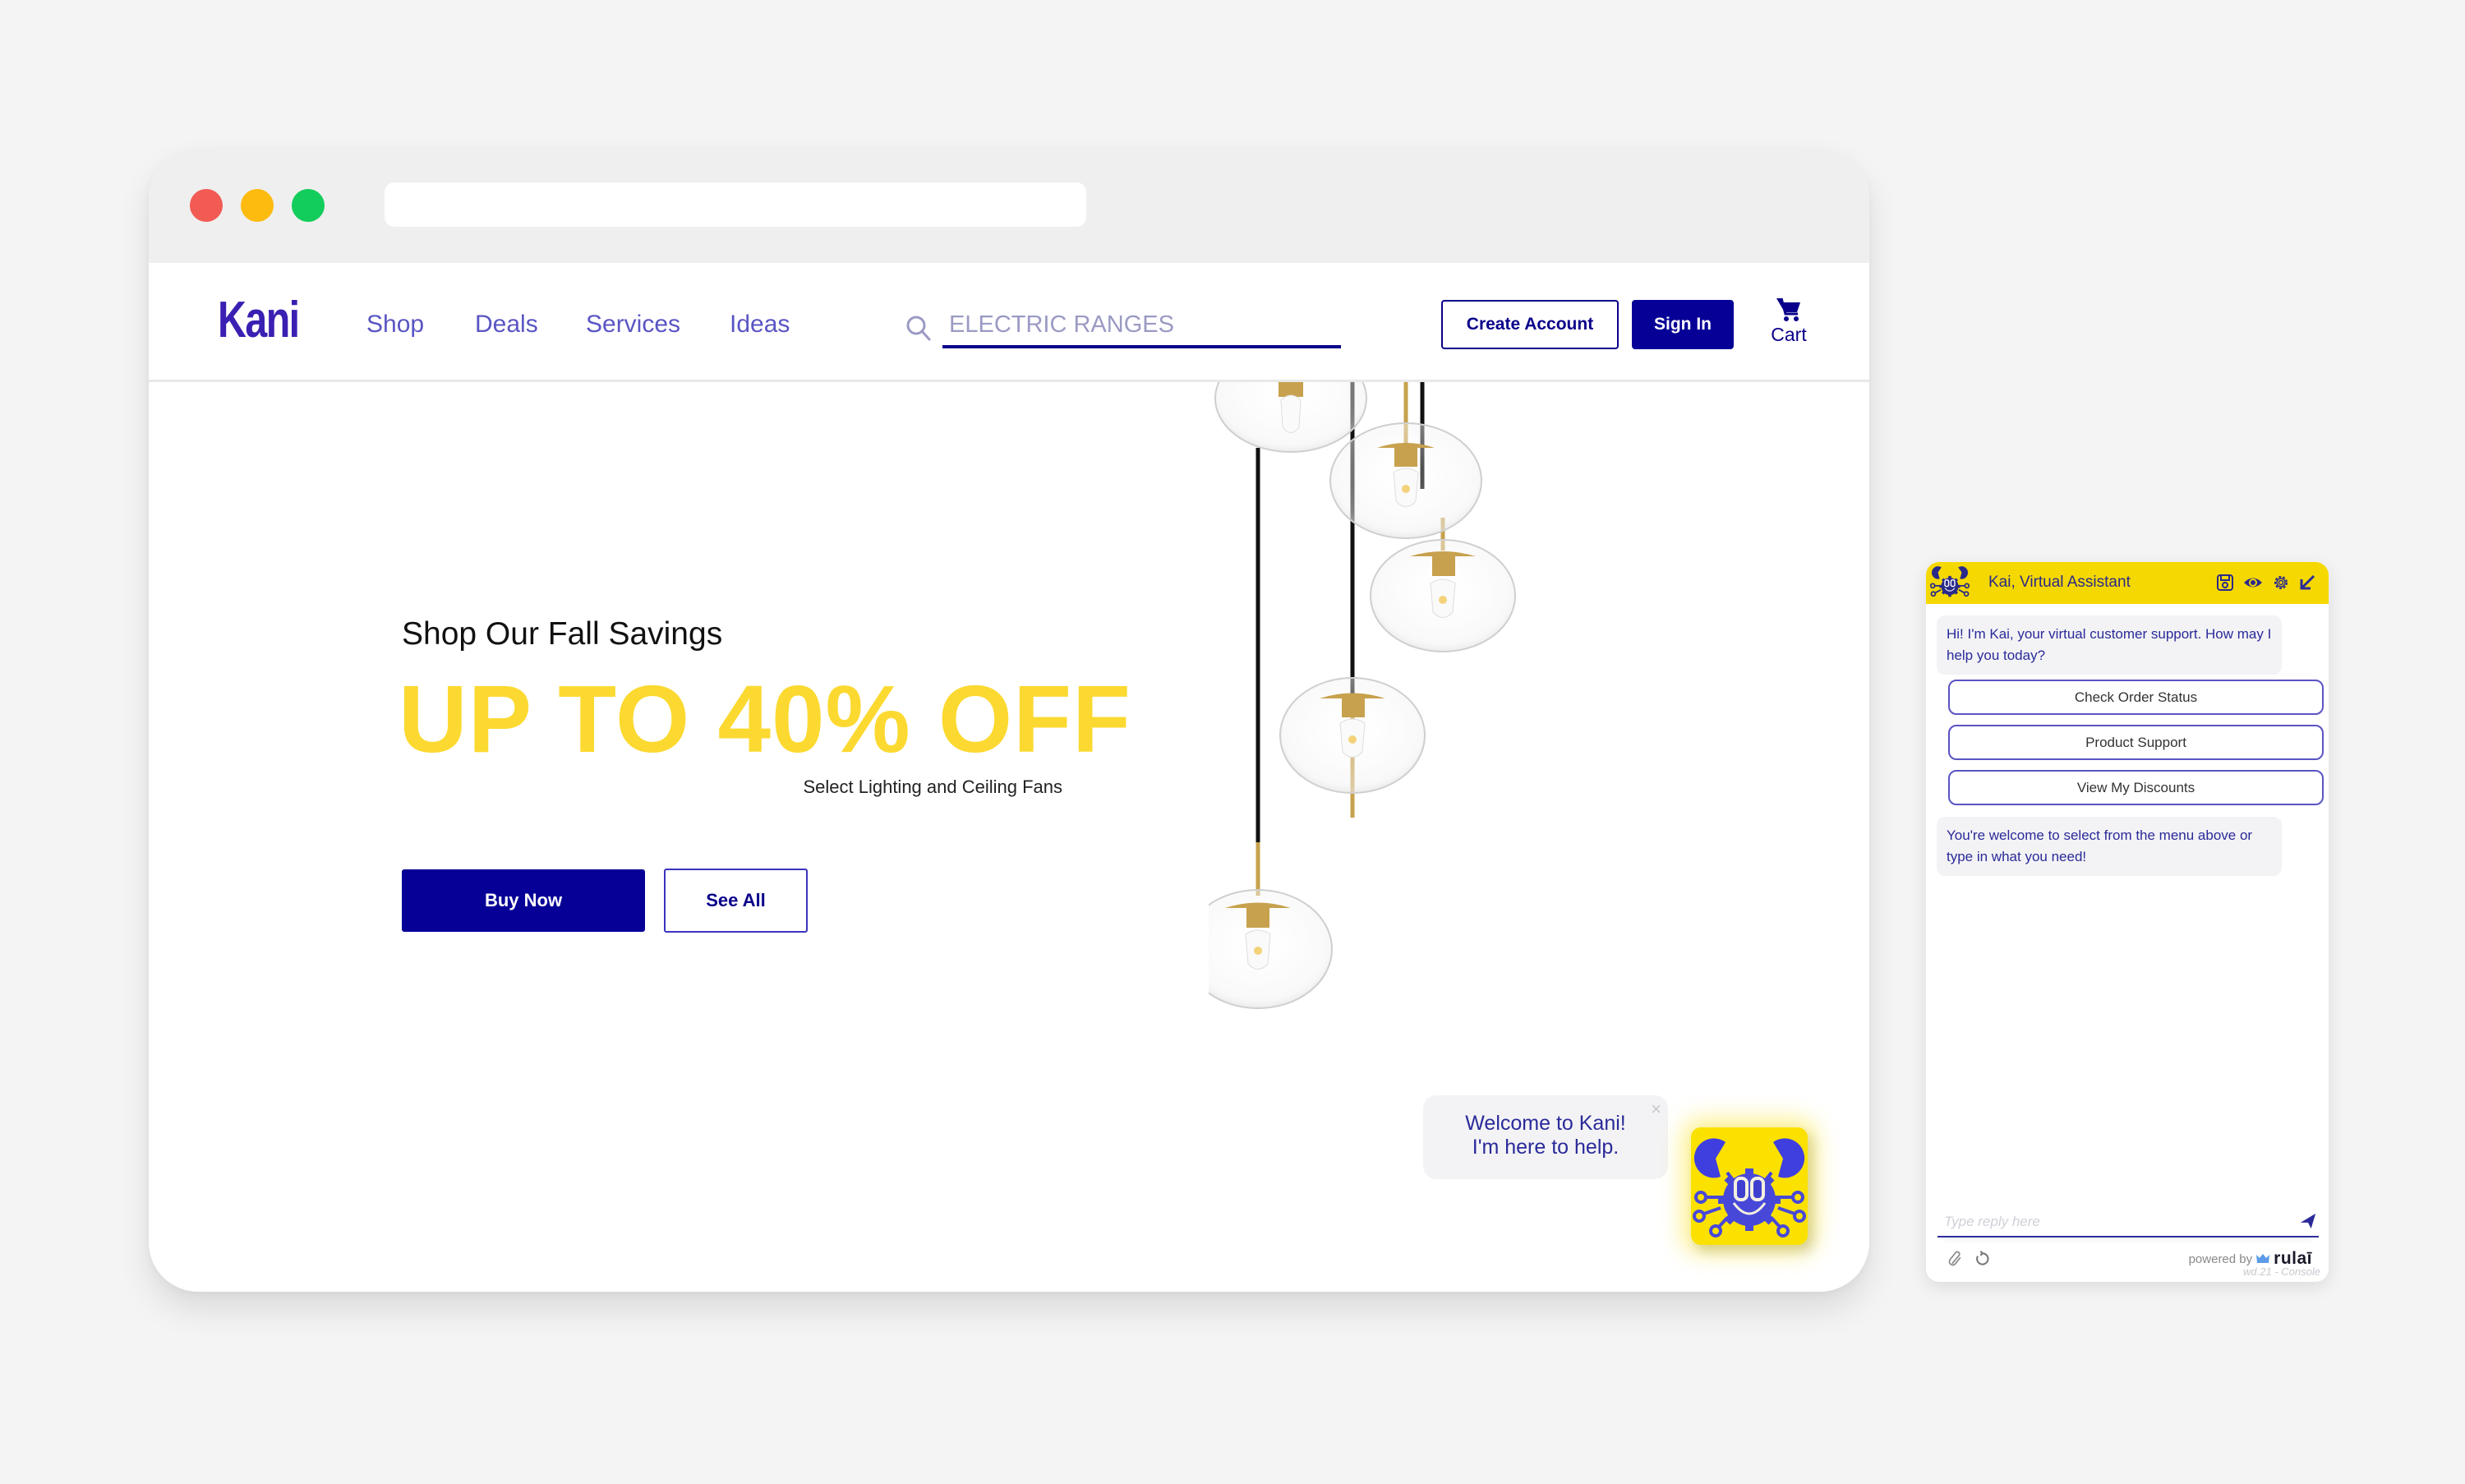  What do you see at coordinates (1530, 324) in the screenshot?
I see `create-account-button: Create Account` at bounding box center [1530, 324].